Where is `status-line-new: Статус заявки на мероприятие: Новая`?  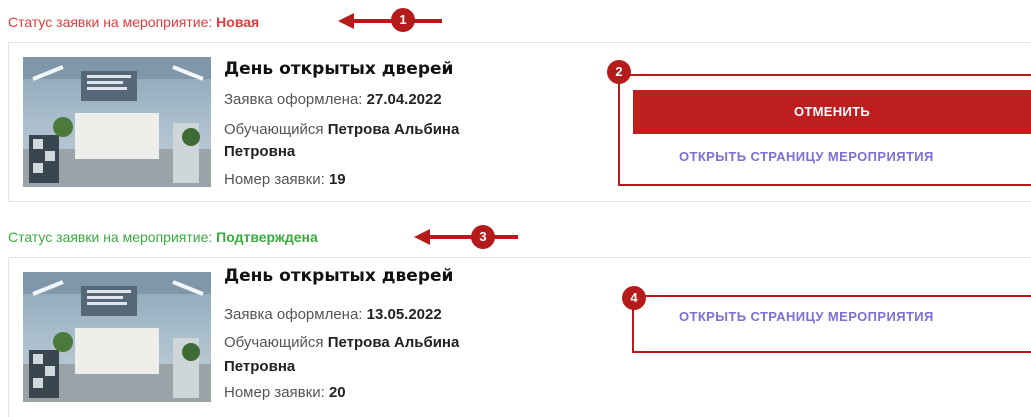 status-line-new: Статус заявки на мероприятие: Новая is located at coordinates (133, 22).